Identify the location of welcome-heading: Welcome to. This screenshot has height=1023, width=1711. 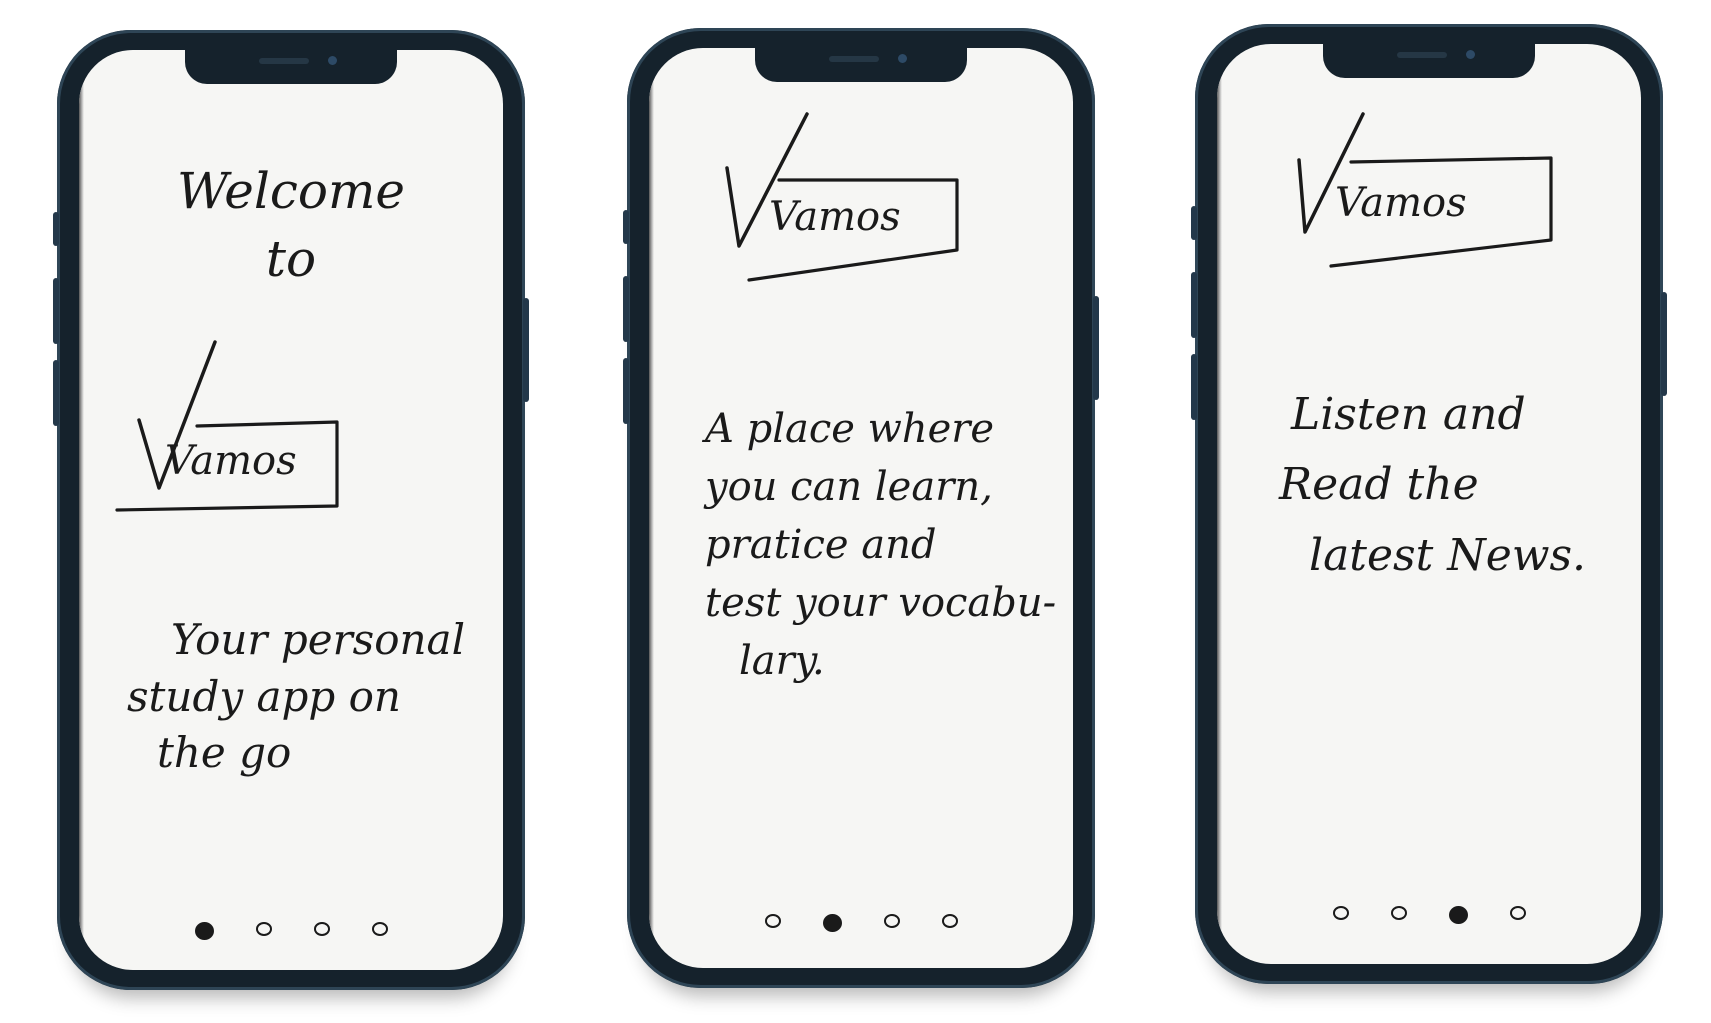
(291, 225).